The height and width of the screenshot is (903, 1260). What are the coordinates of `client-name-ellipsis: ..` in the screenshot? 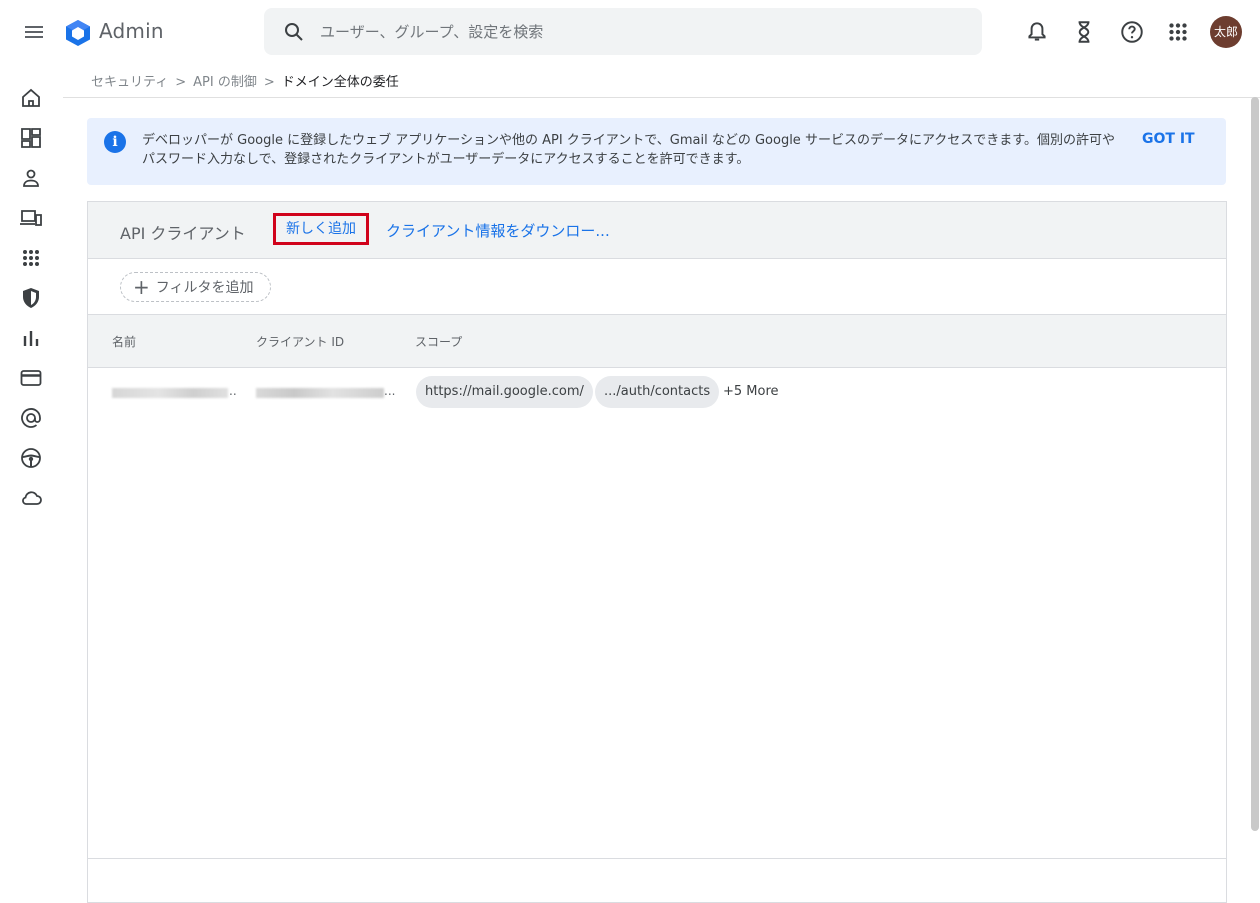 It's located at (233, 391).